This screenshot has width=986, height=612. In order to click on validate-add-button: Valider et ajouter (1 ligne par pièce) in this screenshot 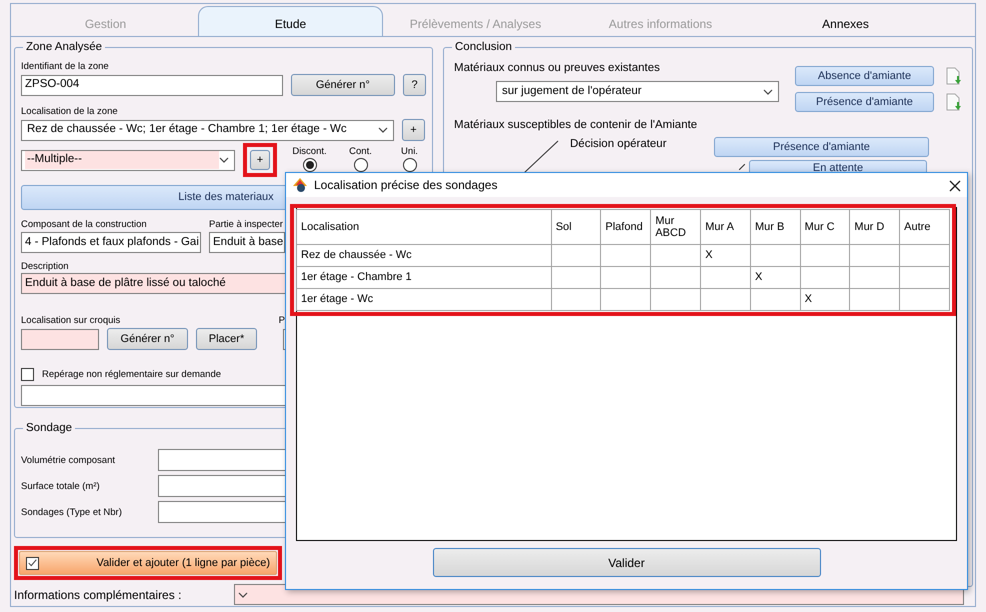, I will do `click(148, 563)`.